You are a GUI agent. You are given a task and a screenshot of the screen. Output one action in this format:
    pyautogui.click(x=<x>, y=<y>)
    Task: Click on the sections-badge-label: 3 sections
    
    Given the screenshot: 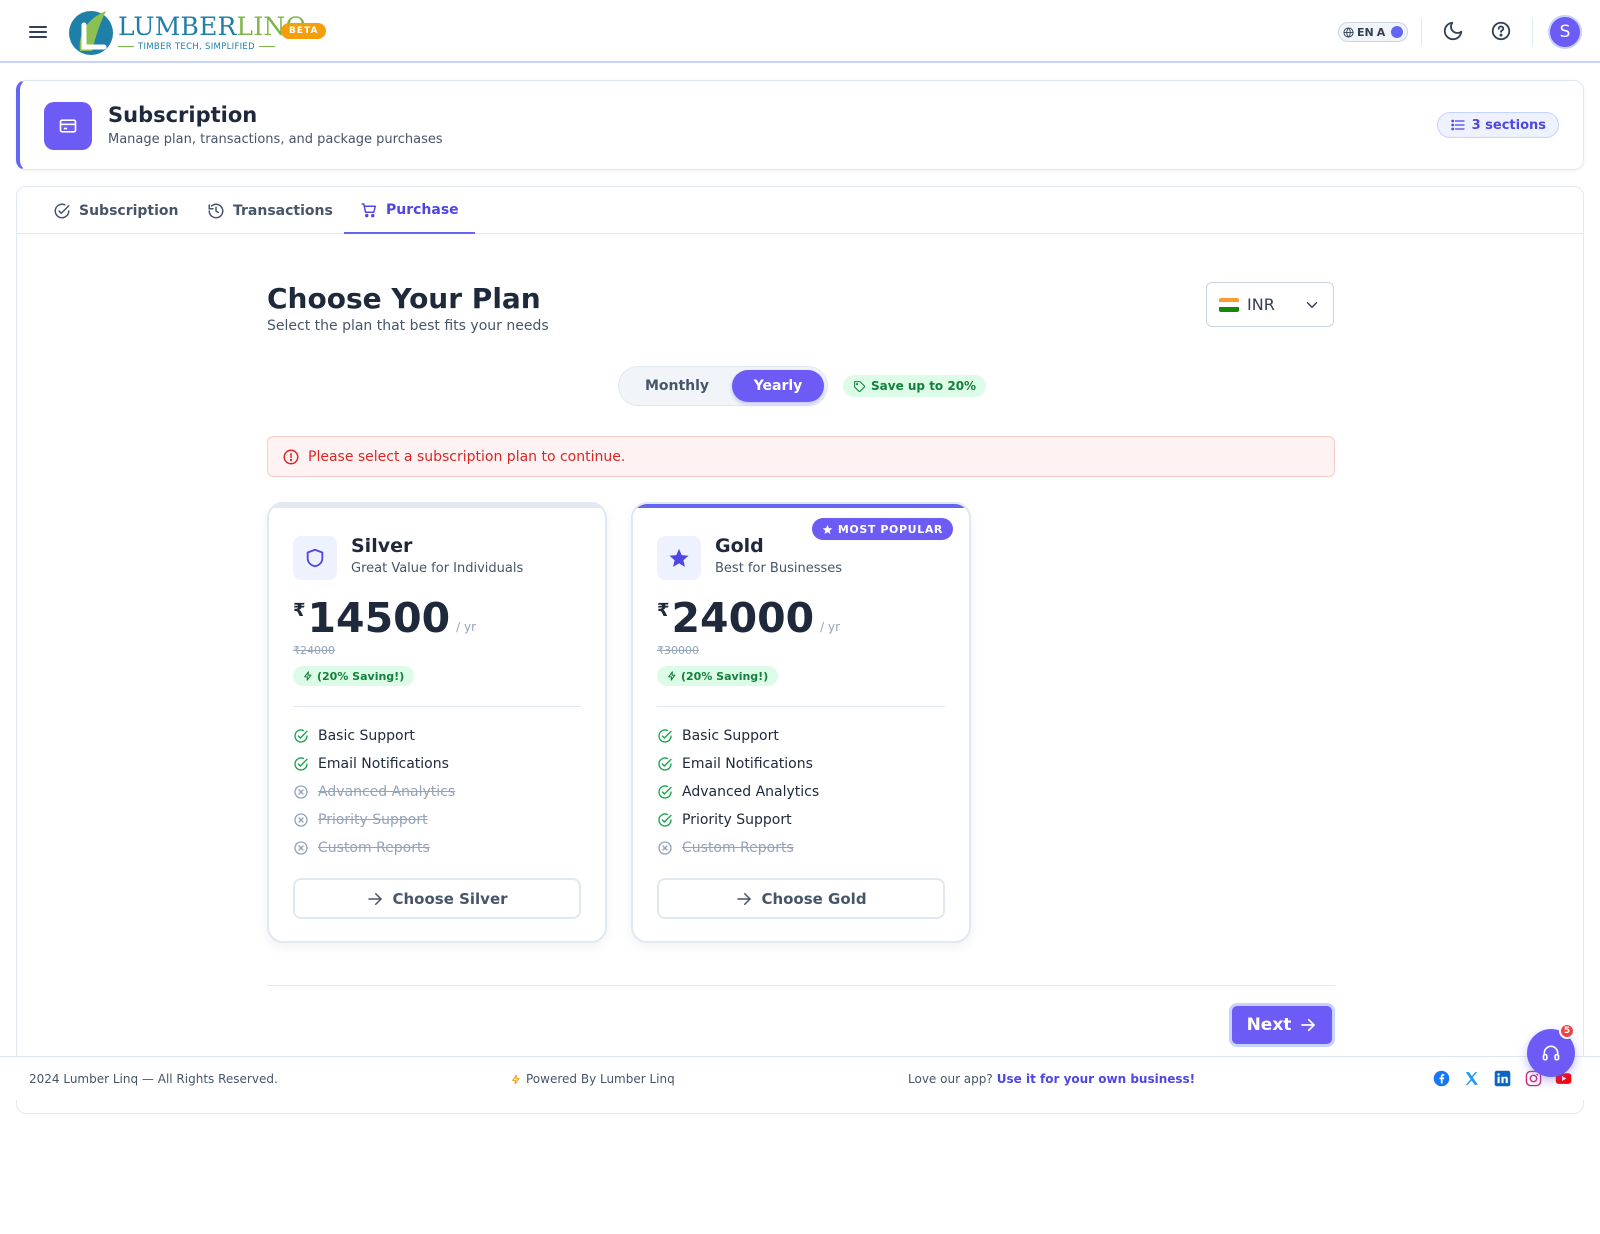 What is the action you would take?
    pyautogui.click(x=1508, y=125)
    